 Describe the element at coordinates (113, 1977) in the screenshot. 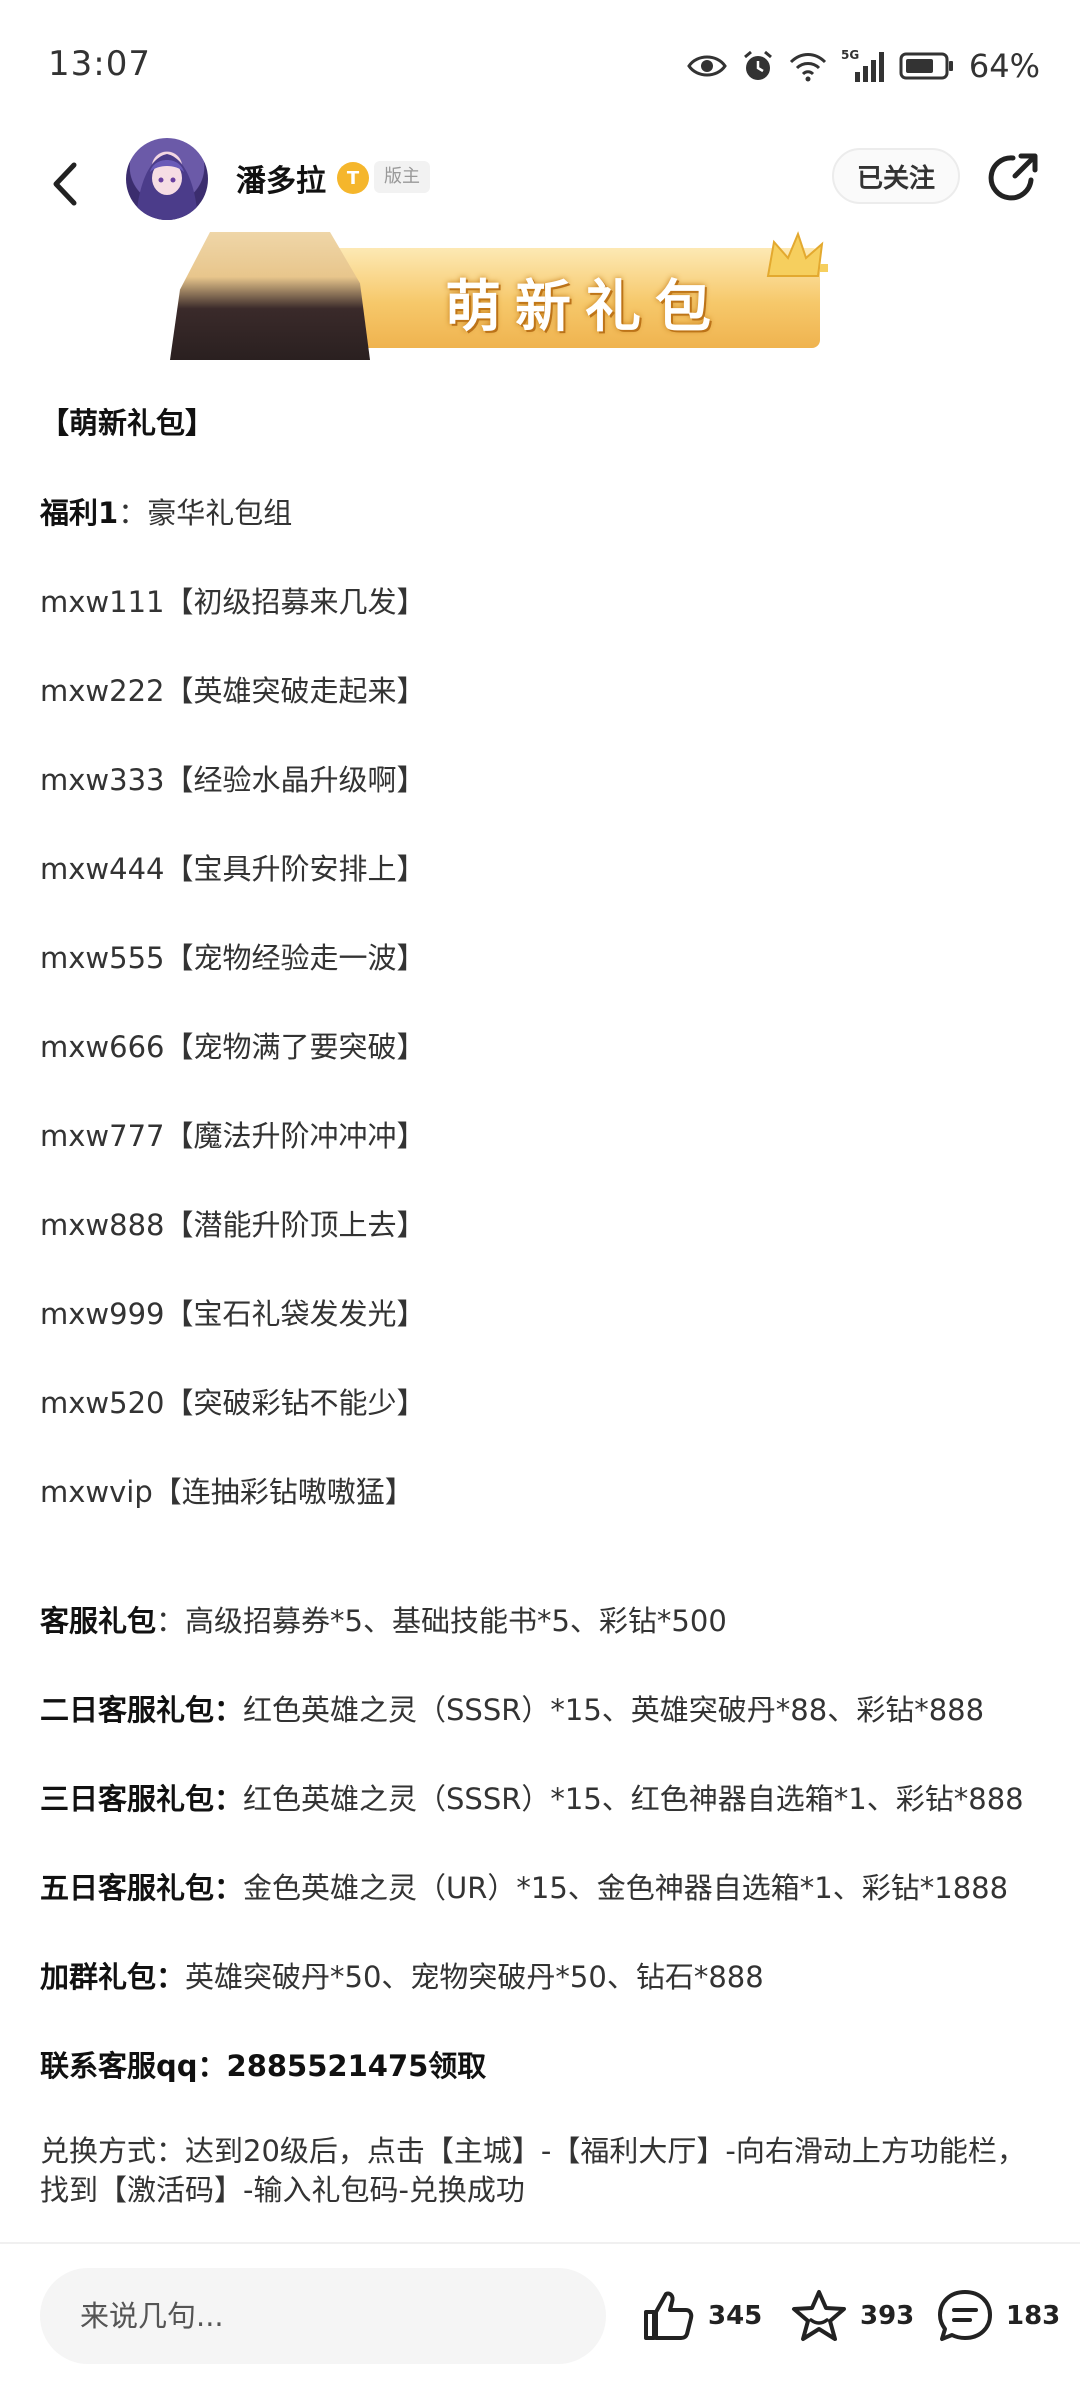

I see `gift-label: 加群礼包：` at that location.